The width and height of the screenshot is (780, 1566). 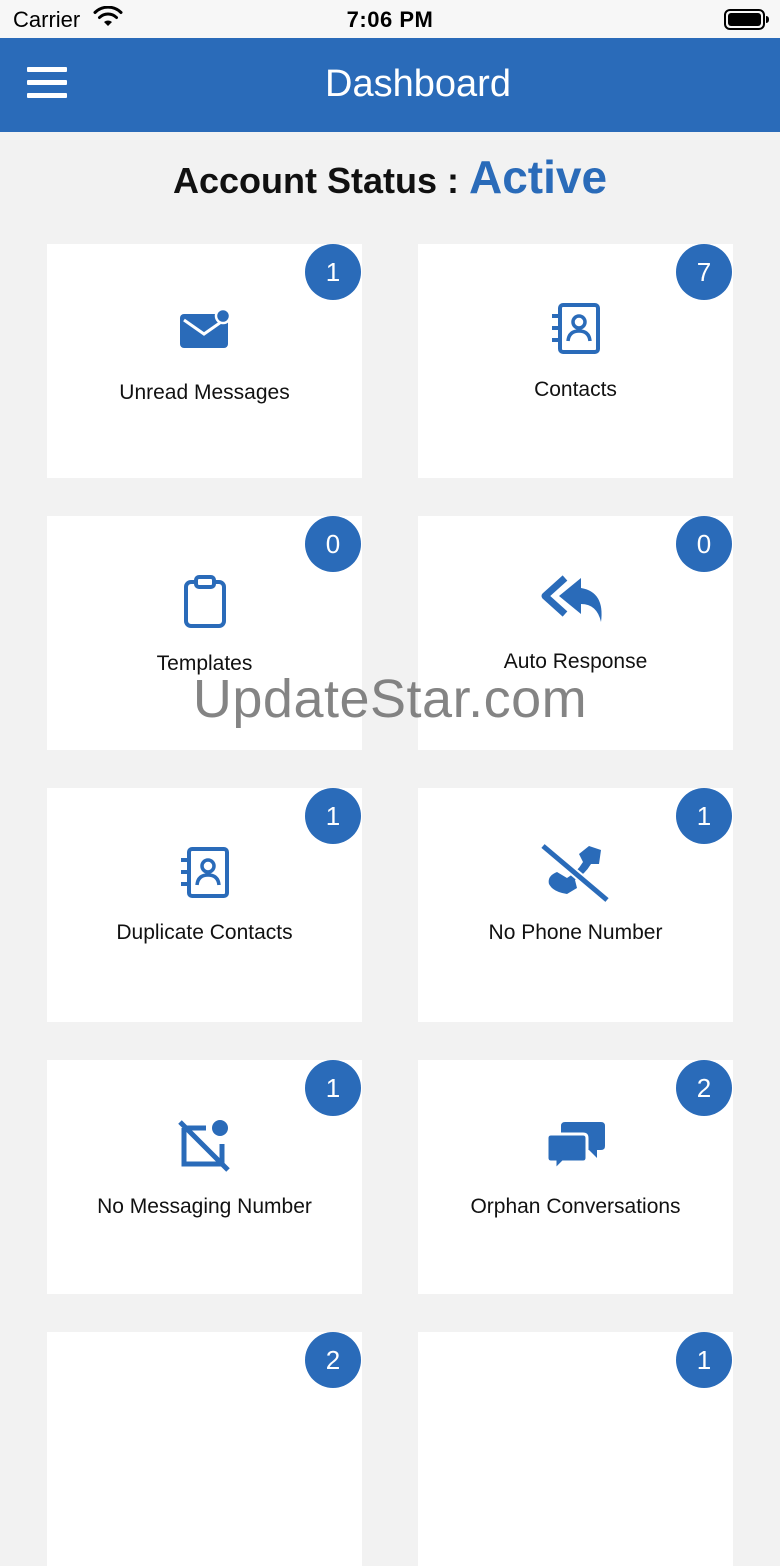 I want to click on tile-no-messaging-number: 1 No Messaging Number, so click(x=204, y=1177).